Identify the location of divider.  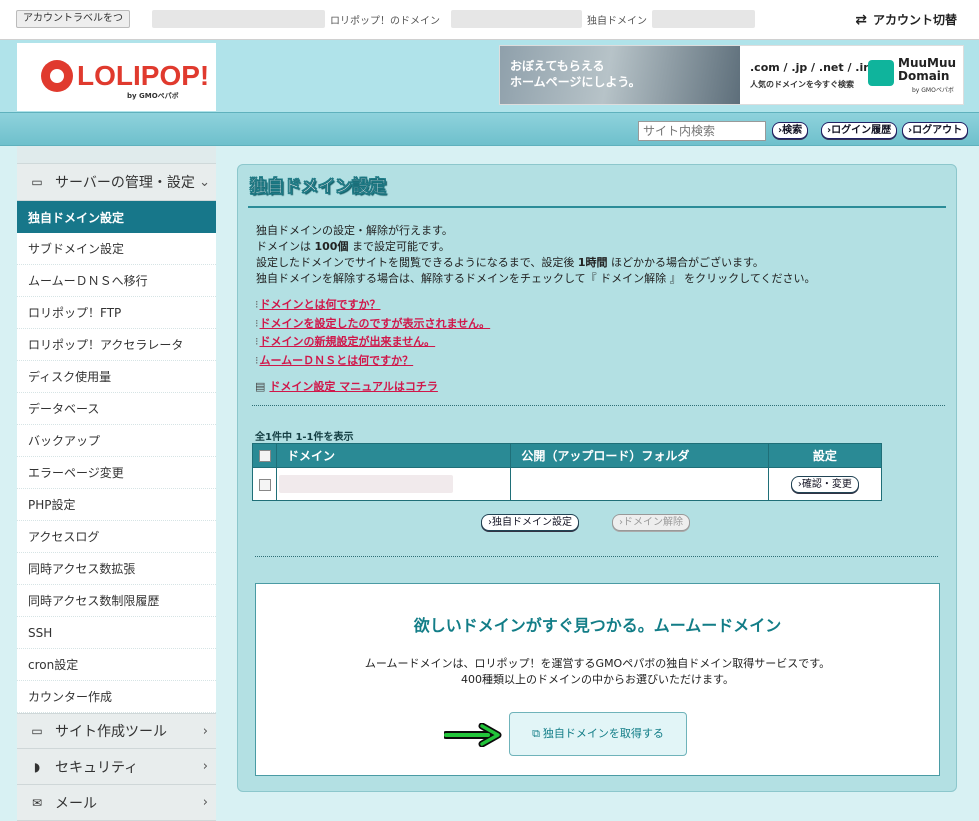
(596, 556).